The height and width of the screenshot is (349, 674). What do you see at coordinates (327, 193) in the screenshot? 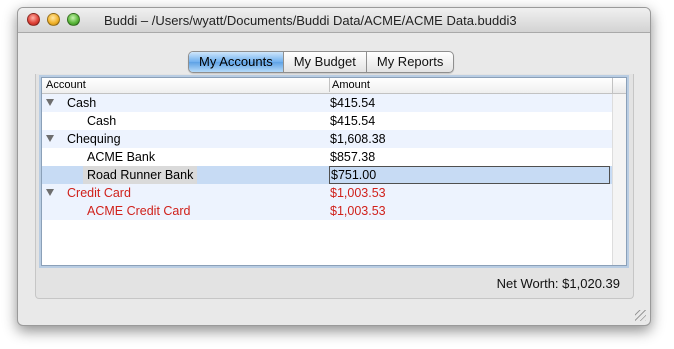
I see `table-row-credit-card-group: Credit Card $1,003.53` at bounding box center [327, 193].